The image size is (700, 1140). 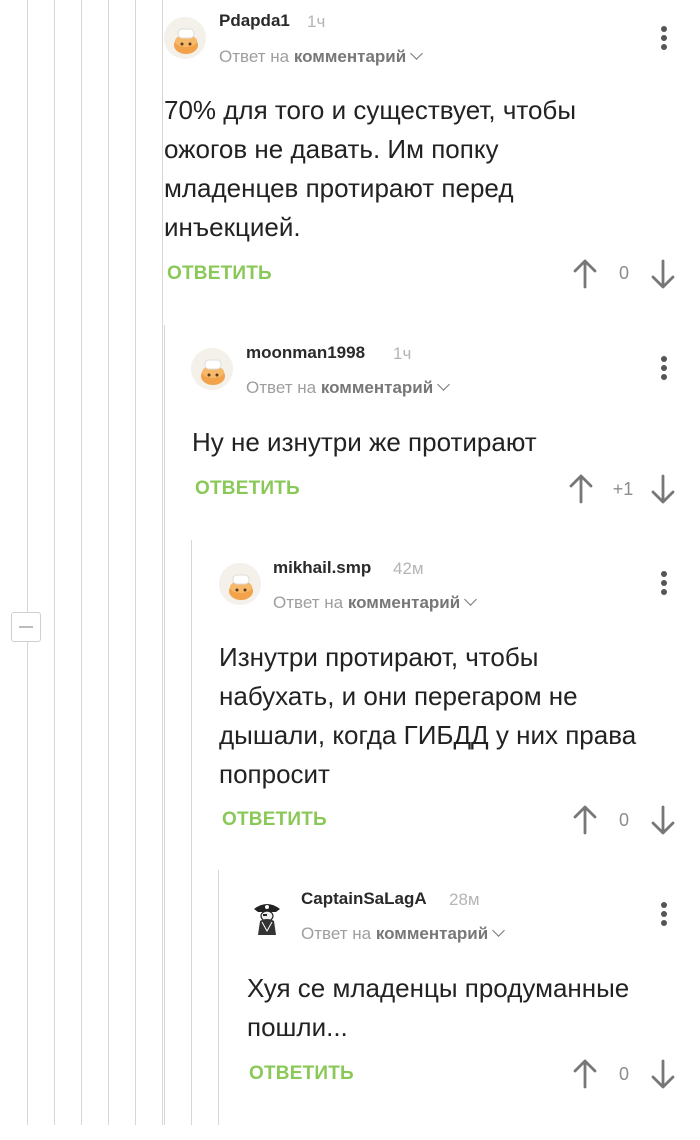 What do you see at coordinates (267, 916) in the screenshot?
I see `pirate-captain-avatar` at bounding box center [267, 916].